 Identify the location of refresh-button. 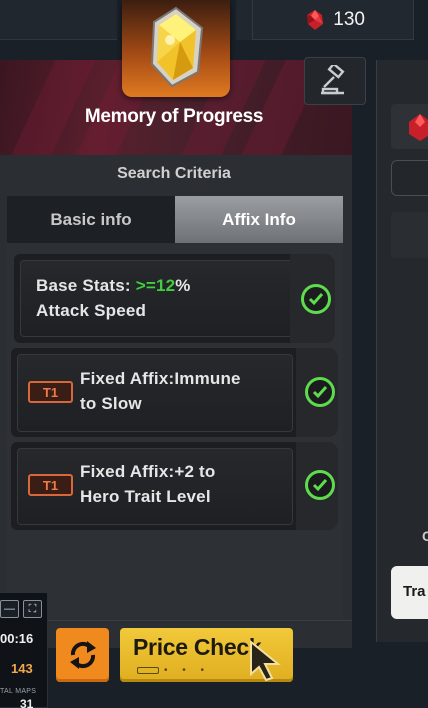
(82, 655).